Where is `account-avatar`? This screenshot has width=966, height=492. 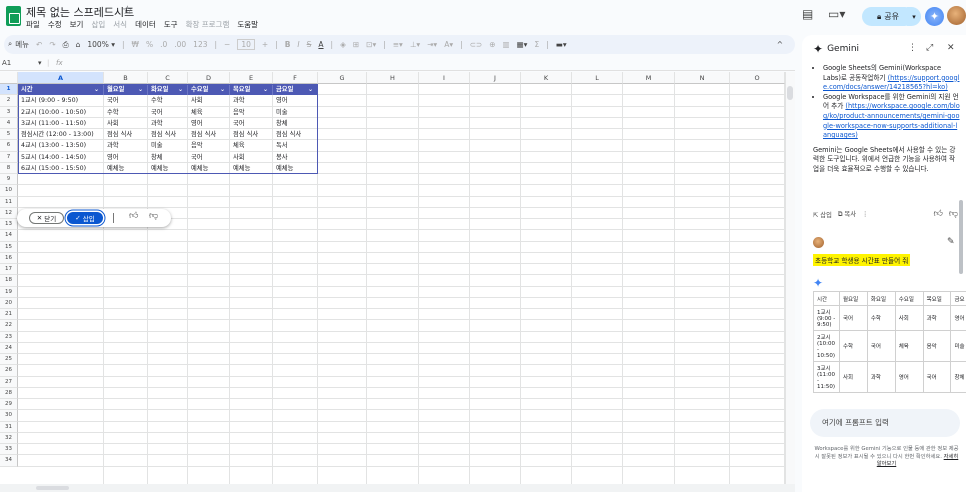 account-avatar is located at coordinates (956, 15).